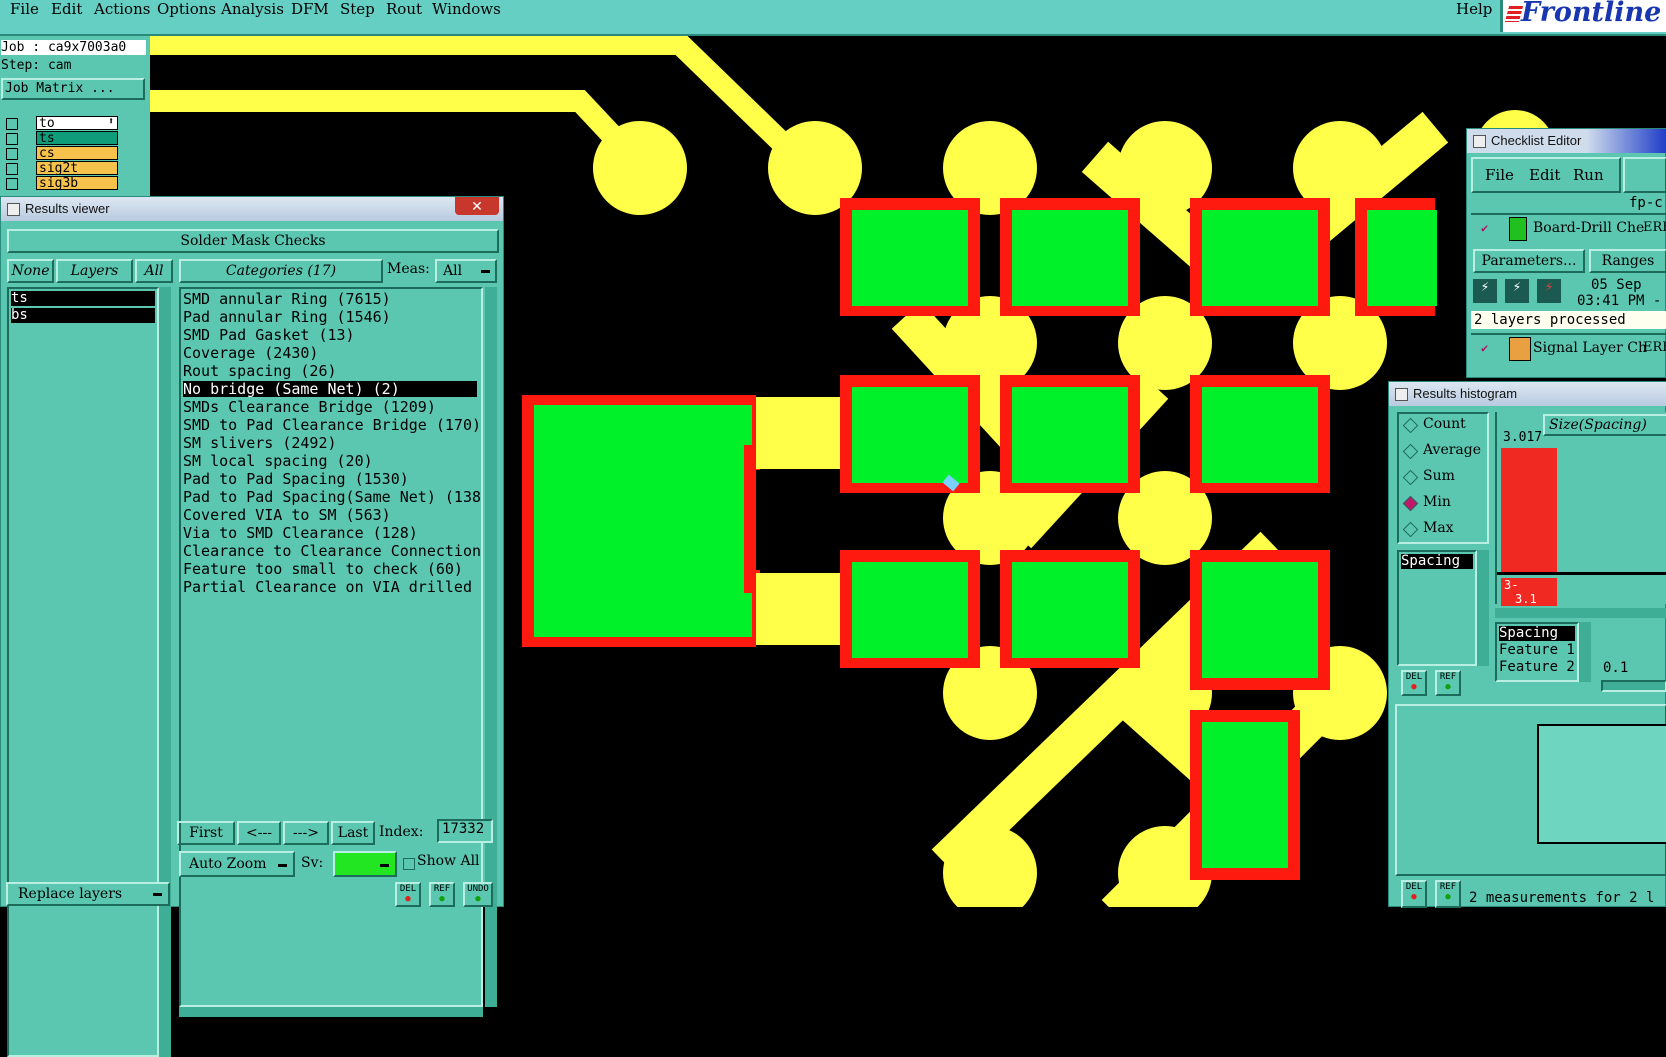 The width and height of the screenshot is (1666, 1057). I want to click on layer-results-list: ts bs, so click(83, 672).